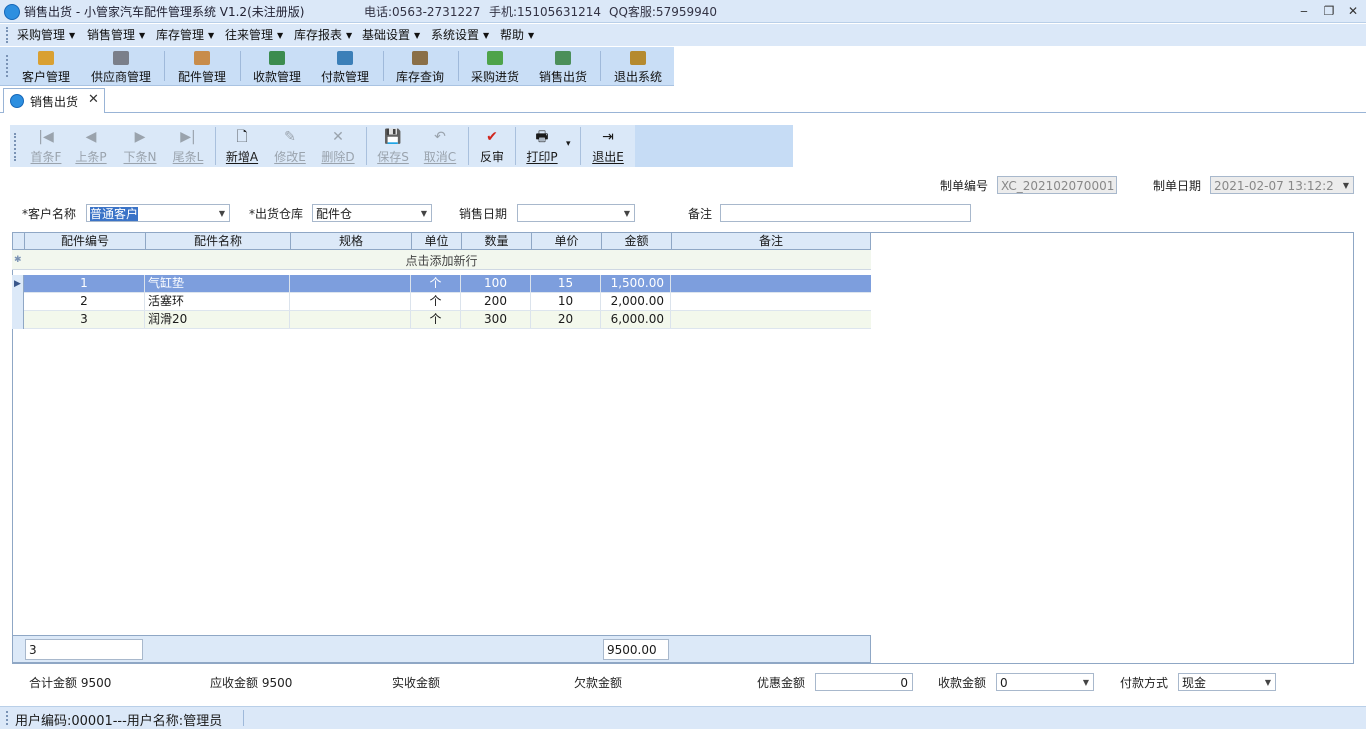  Describe the element at coordinates (420, 66) in the screenshot. I see `inventory-query-button: 库存查询` at that location.